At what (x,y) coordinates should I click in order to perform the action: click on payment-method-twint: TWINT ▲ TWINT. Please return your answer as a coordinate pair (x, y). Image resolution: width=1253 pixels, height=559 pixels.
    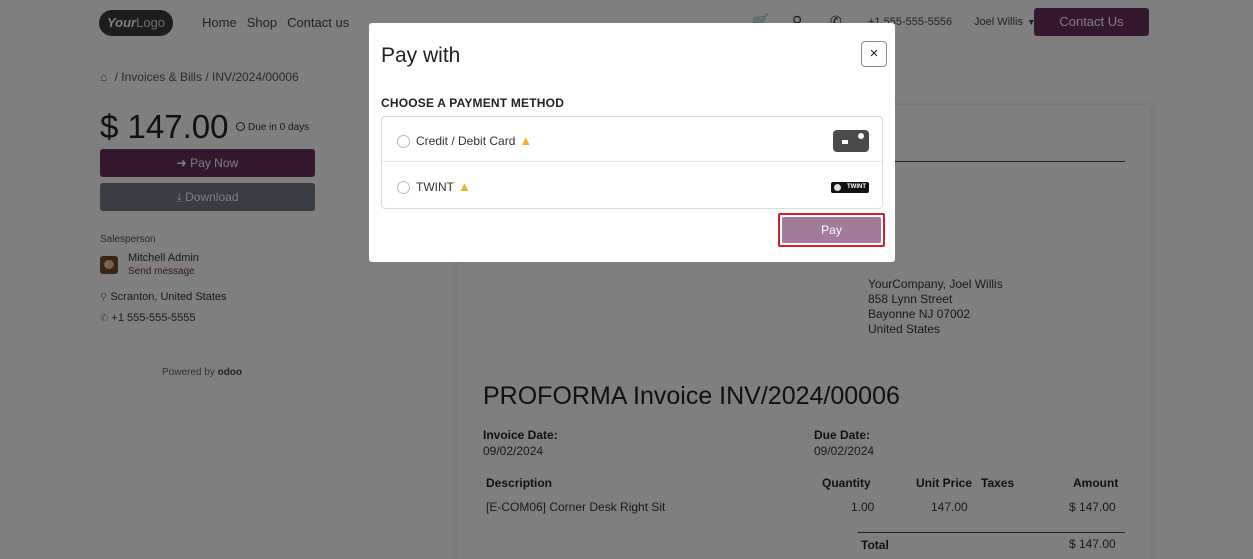
    Looking at the image, I should click on (632, 185).